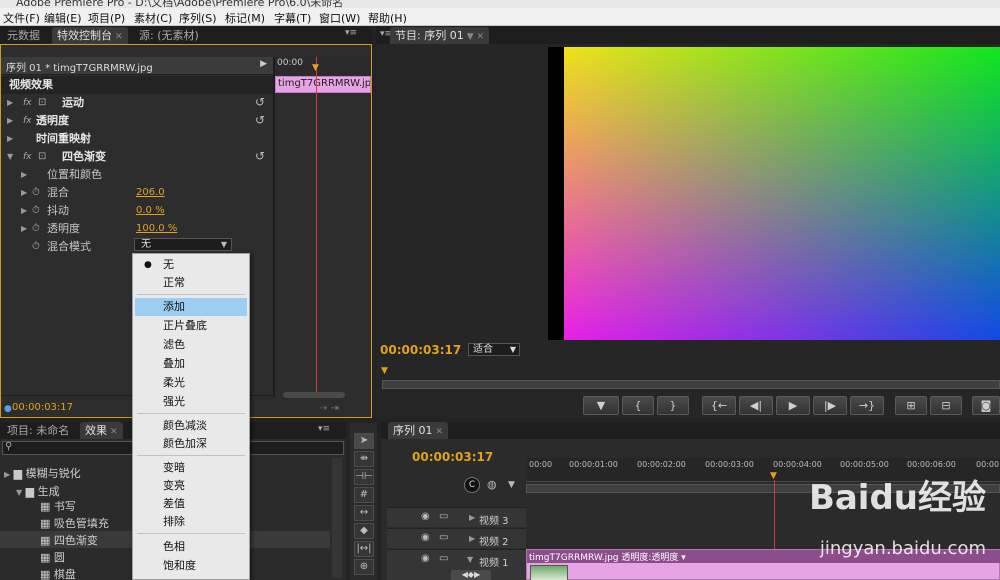  What do you see at coordinates (191, 444) in the screenshot?
I see `menu-item-color-burn: 颜色加深` at bounding box center [191, 444].